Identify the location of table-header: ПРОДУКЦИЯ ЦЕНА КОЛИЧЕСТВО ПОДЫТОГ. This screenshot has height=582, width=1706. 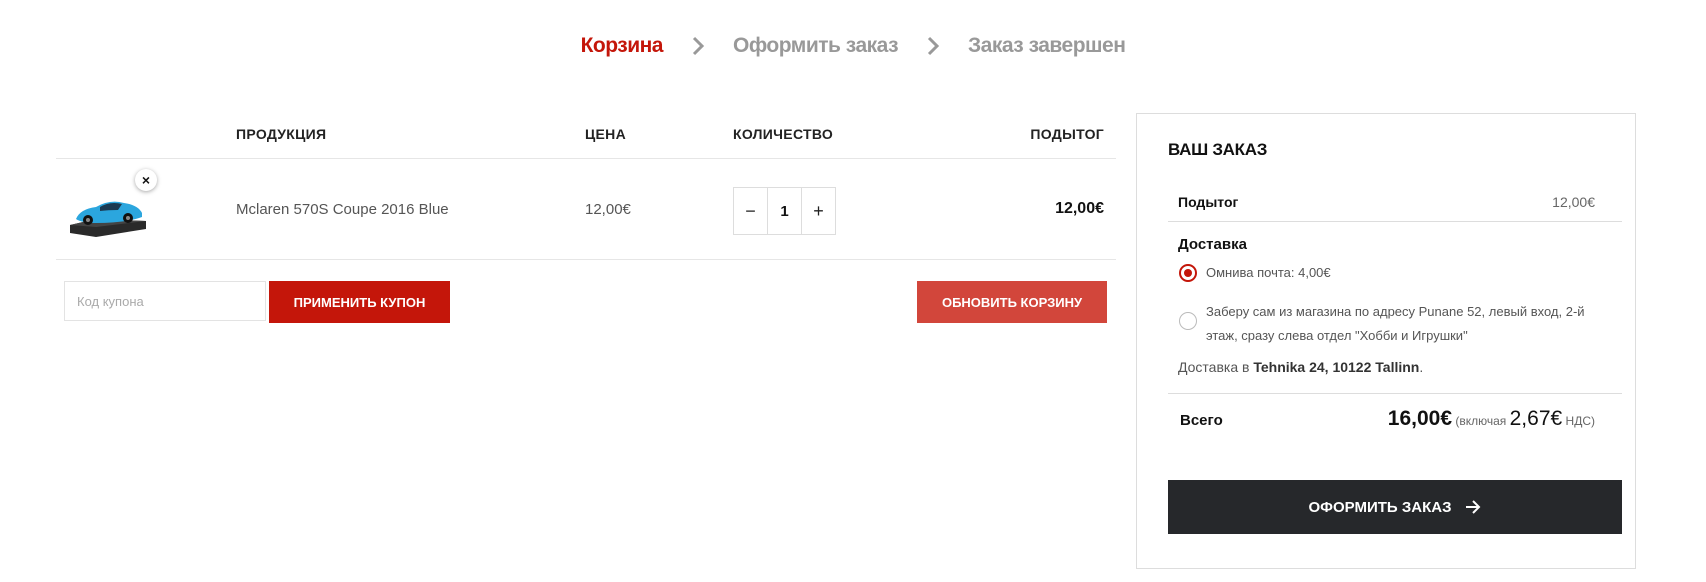
(586, 134).